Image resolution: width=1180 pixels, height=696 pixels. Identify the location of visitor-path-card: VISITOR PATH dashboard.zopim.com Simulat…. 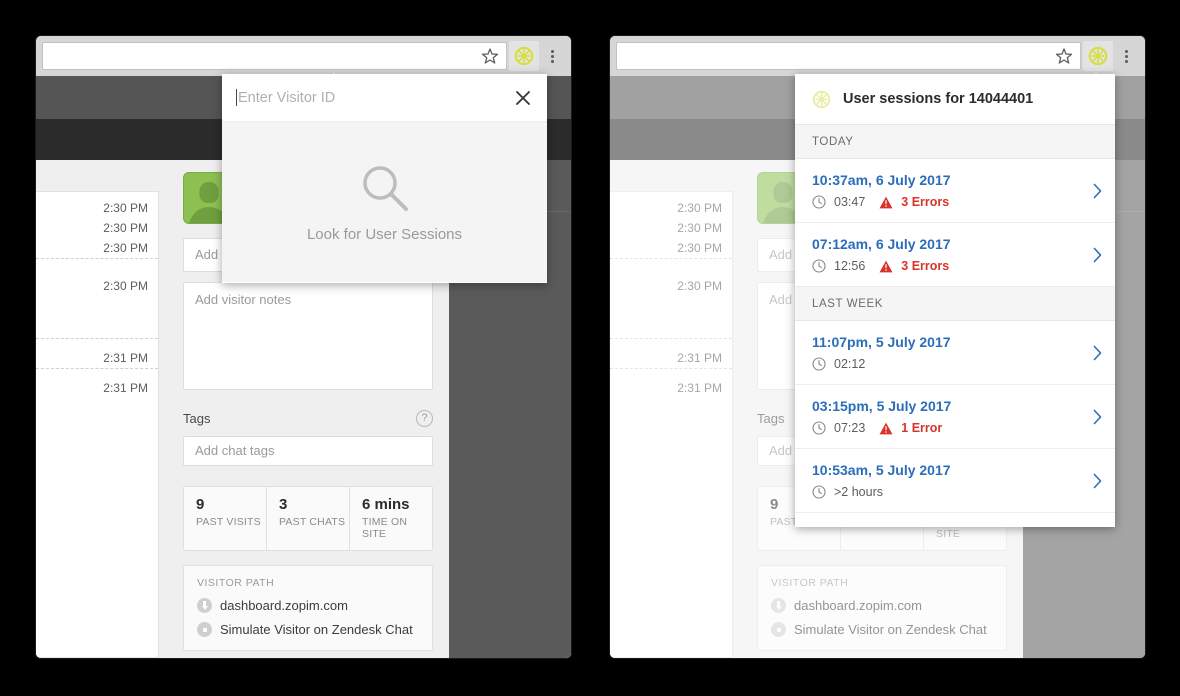
(308, 608).